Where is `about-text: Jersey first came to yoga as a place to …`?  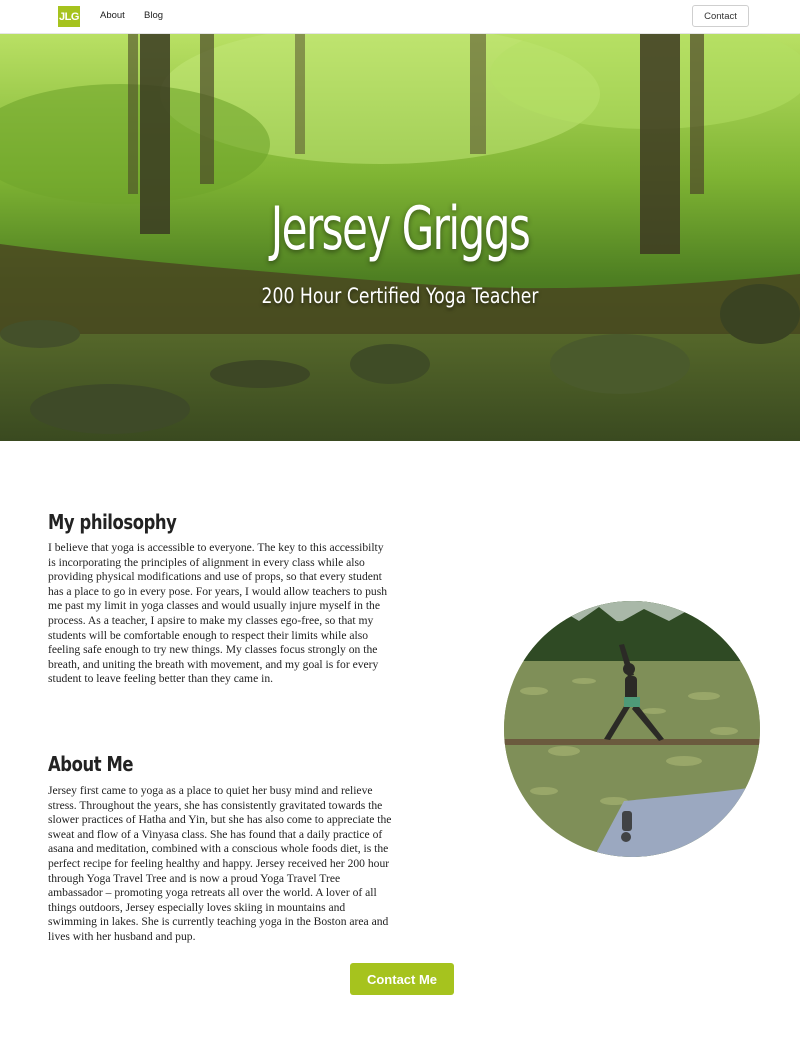
about-text: Jersey first came to yoga as a place to … is located at coordinates (220, 863).